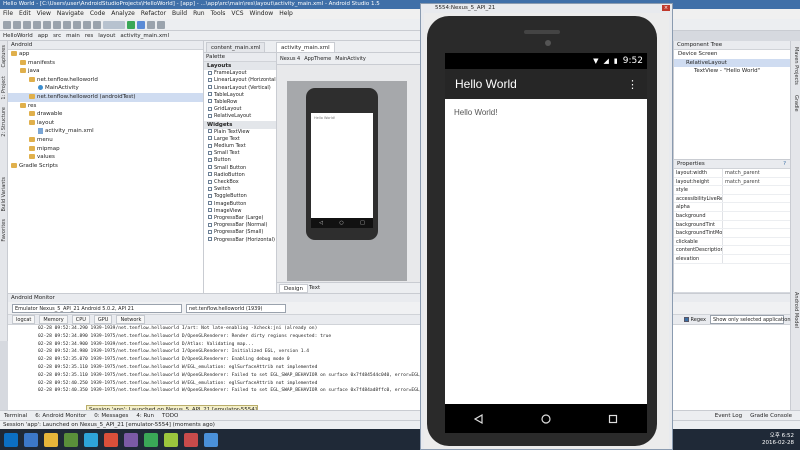 The image size is (800, 450). What do you see at coordinates (666, 8) in the screenshot?
I see `close-icon: ×` at bounding box center [666, 8].